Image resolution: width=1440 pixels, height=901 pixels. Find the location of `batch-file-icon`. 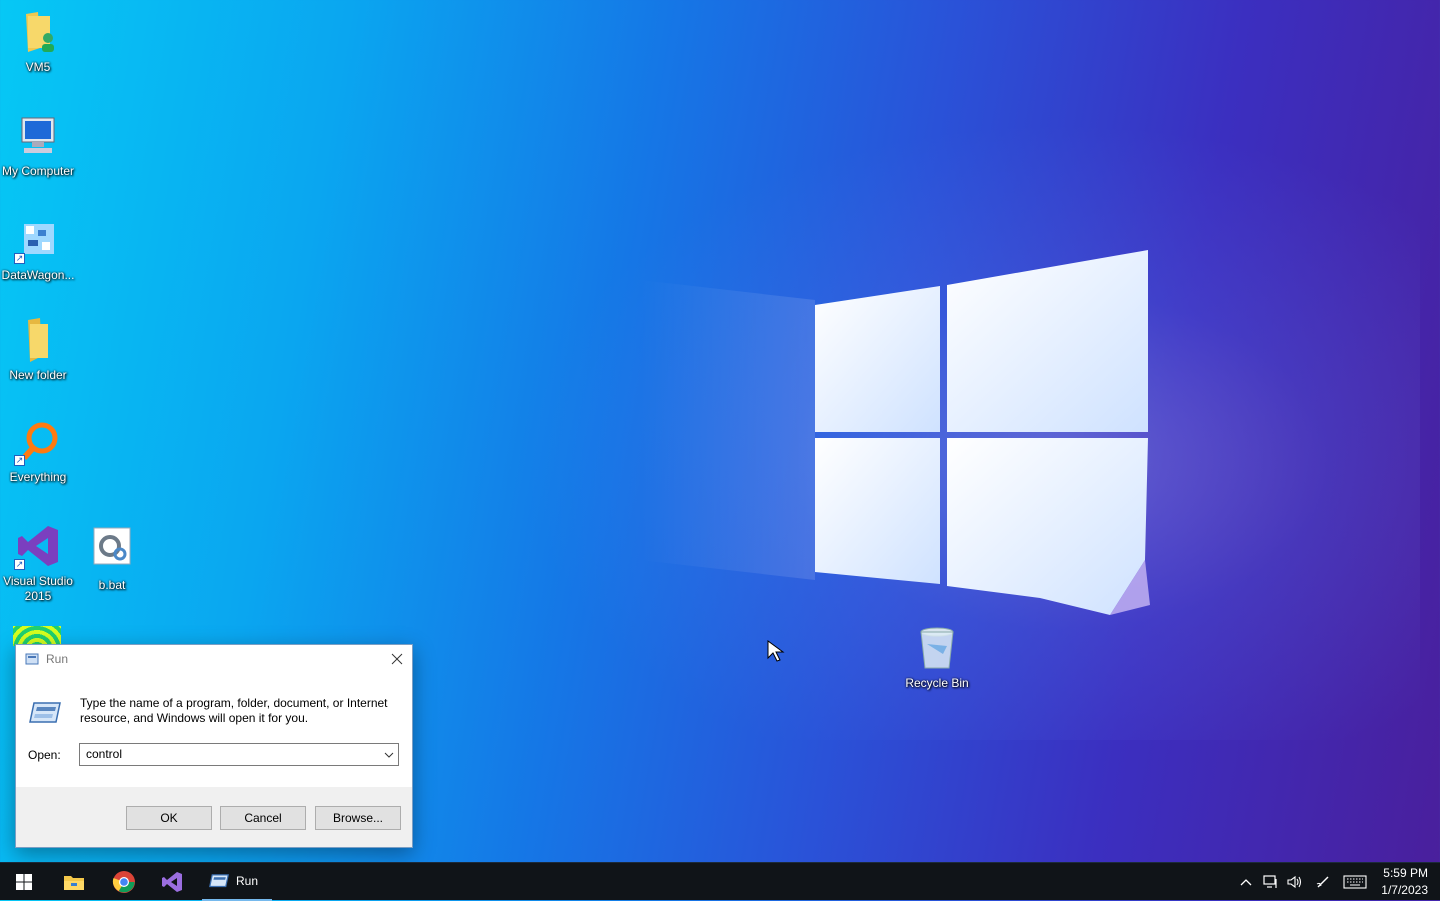

batch-file-icon is located at coordinates (112, 550).